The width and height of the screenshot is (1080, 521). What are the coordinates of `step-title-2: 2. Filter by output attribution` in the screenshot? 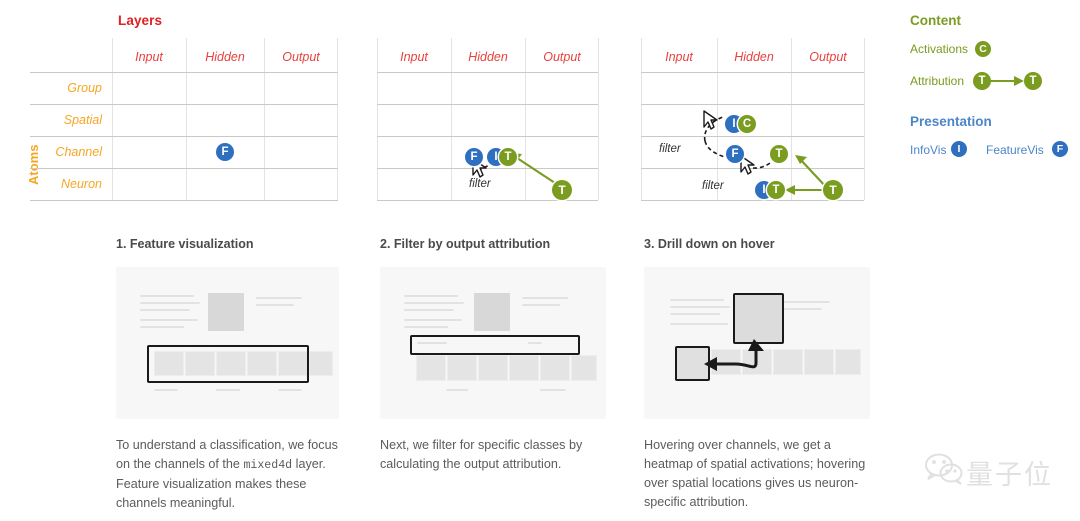 It's located at (465, 244).